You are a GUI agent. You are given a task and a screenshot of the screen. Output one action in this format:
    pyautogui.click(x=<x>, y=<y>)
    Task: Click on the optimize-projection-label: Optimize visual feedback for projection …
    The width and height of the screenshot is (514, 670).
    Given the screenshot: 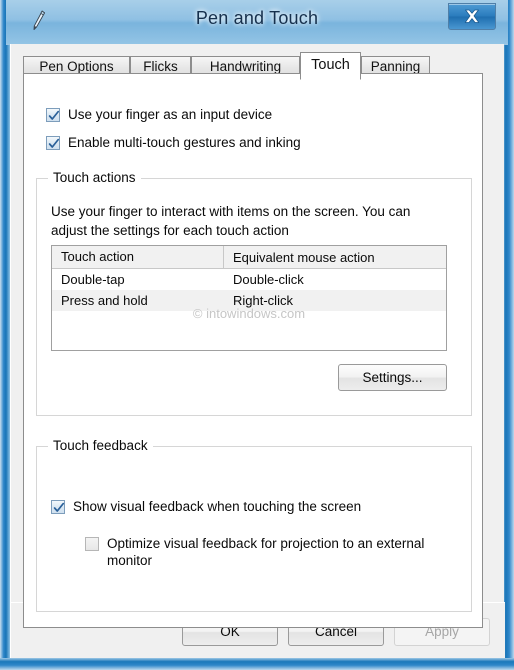 What is the action you would take?
    pyautogui.click(x=266, y=552)
    